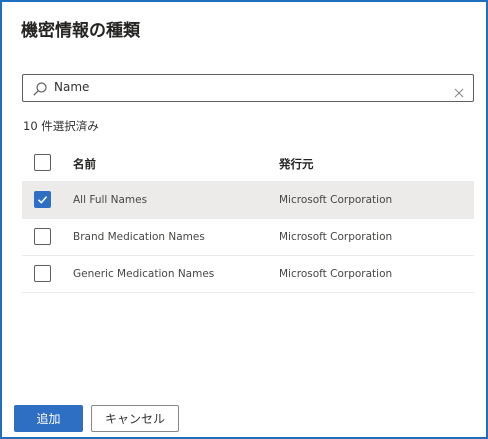 Image resolution: width=488 pixels, height=439 pixels. What do you see at coordinates (248, 163) in the screenshot?
I see `table-header-row: 名前 発行元` at bounding box center [248, 163].